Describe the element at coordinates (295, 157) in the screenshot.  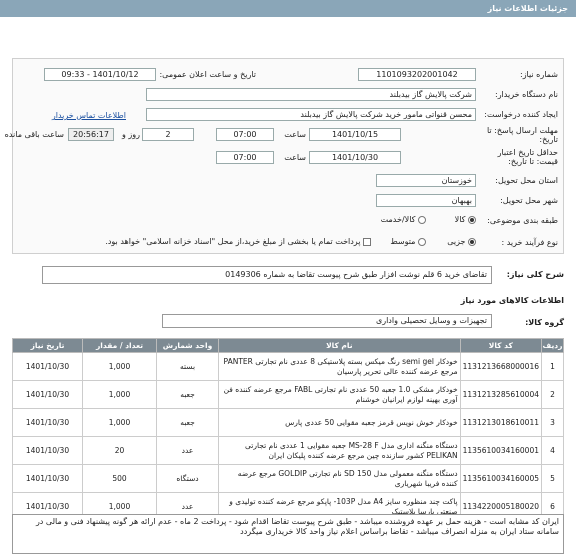
I see `validity-time-label: ساعت` at that location.